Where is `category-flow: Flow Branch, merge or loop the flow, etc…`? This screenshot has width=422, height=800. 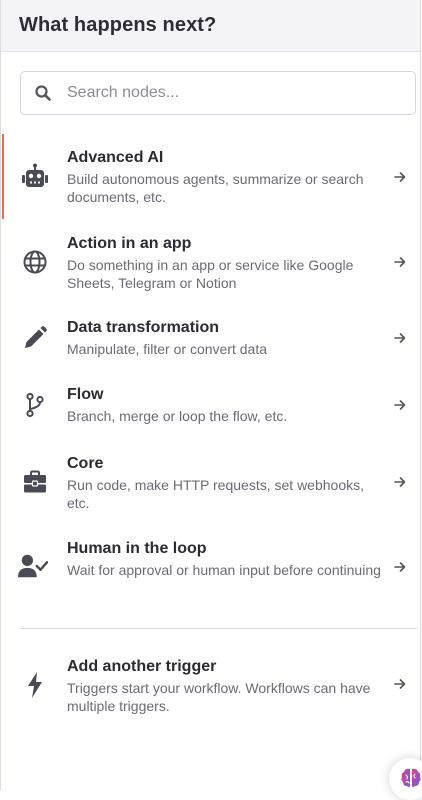 category-flow: Flow Branch, merge or loop the flow, etc… is located at coordinates (211, 405).